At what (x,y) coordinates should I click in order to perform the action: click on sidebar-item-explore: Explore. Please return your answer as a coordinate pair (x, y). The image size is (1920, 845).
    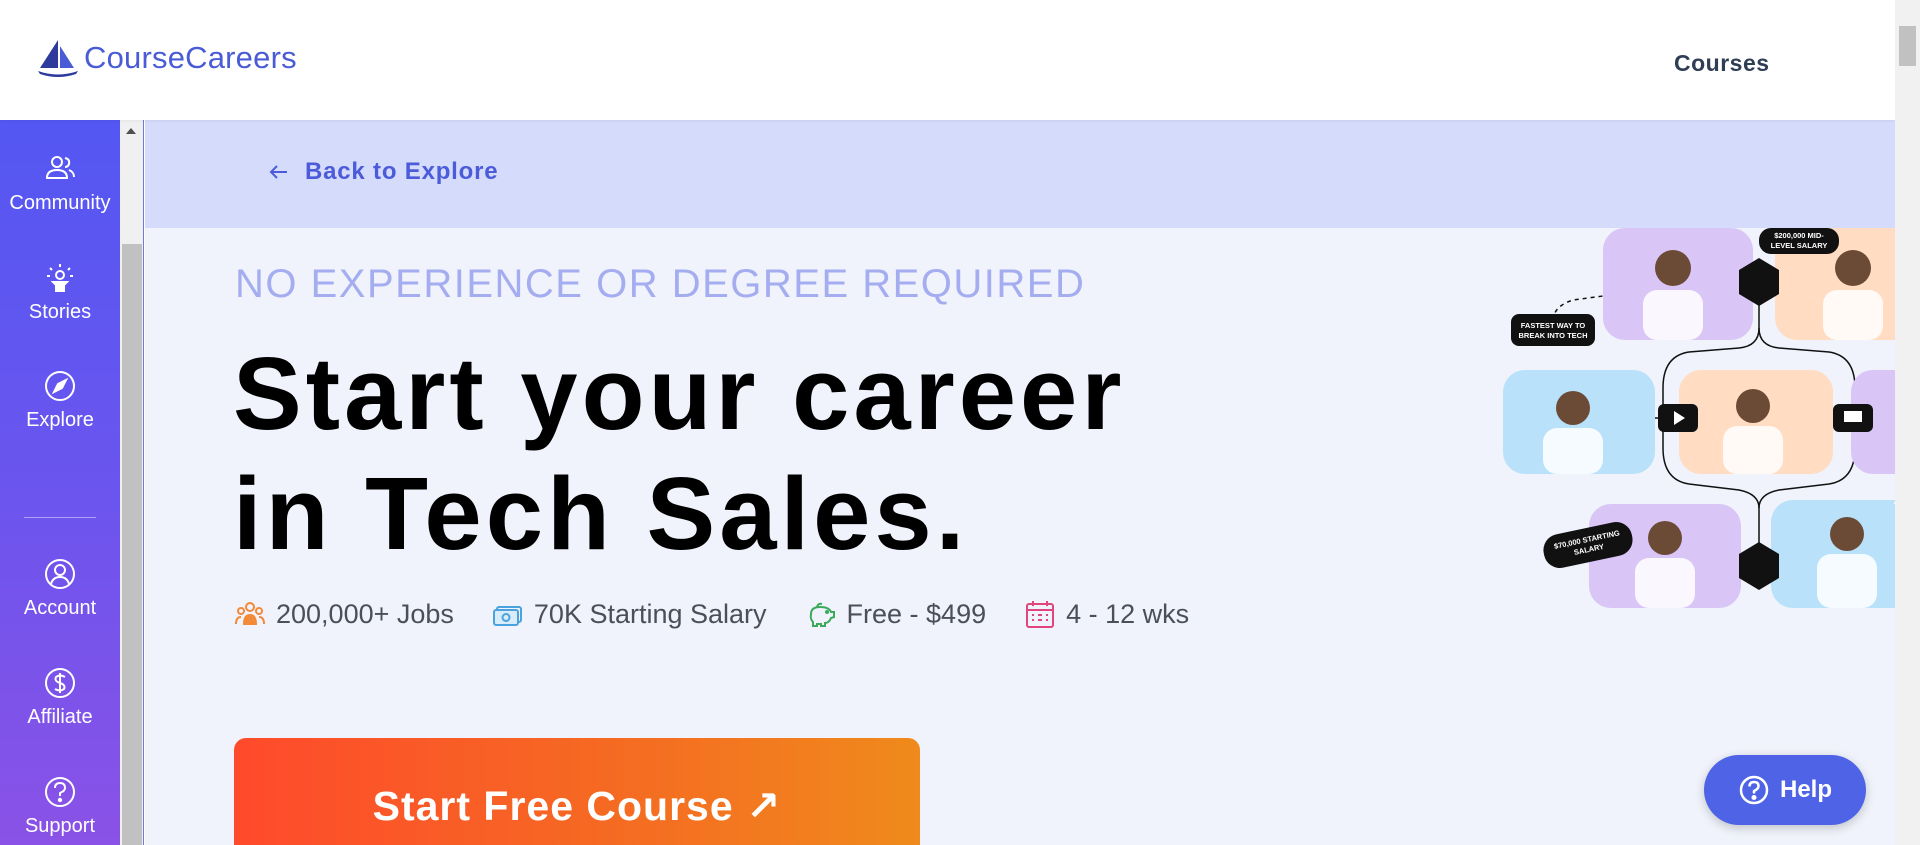
    Looking at the image, I should click on (60, 400).